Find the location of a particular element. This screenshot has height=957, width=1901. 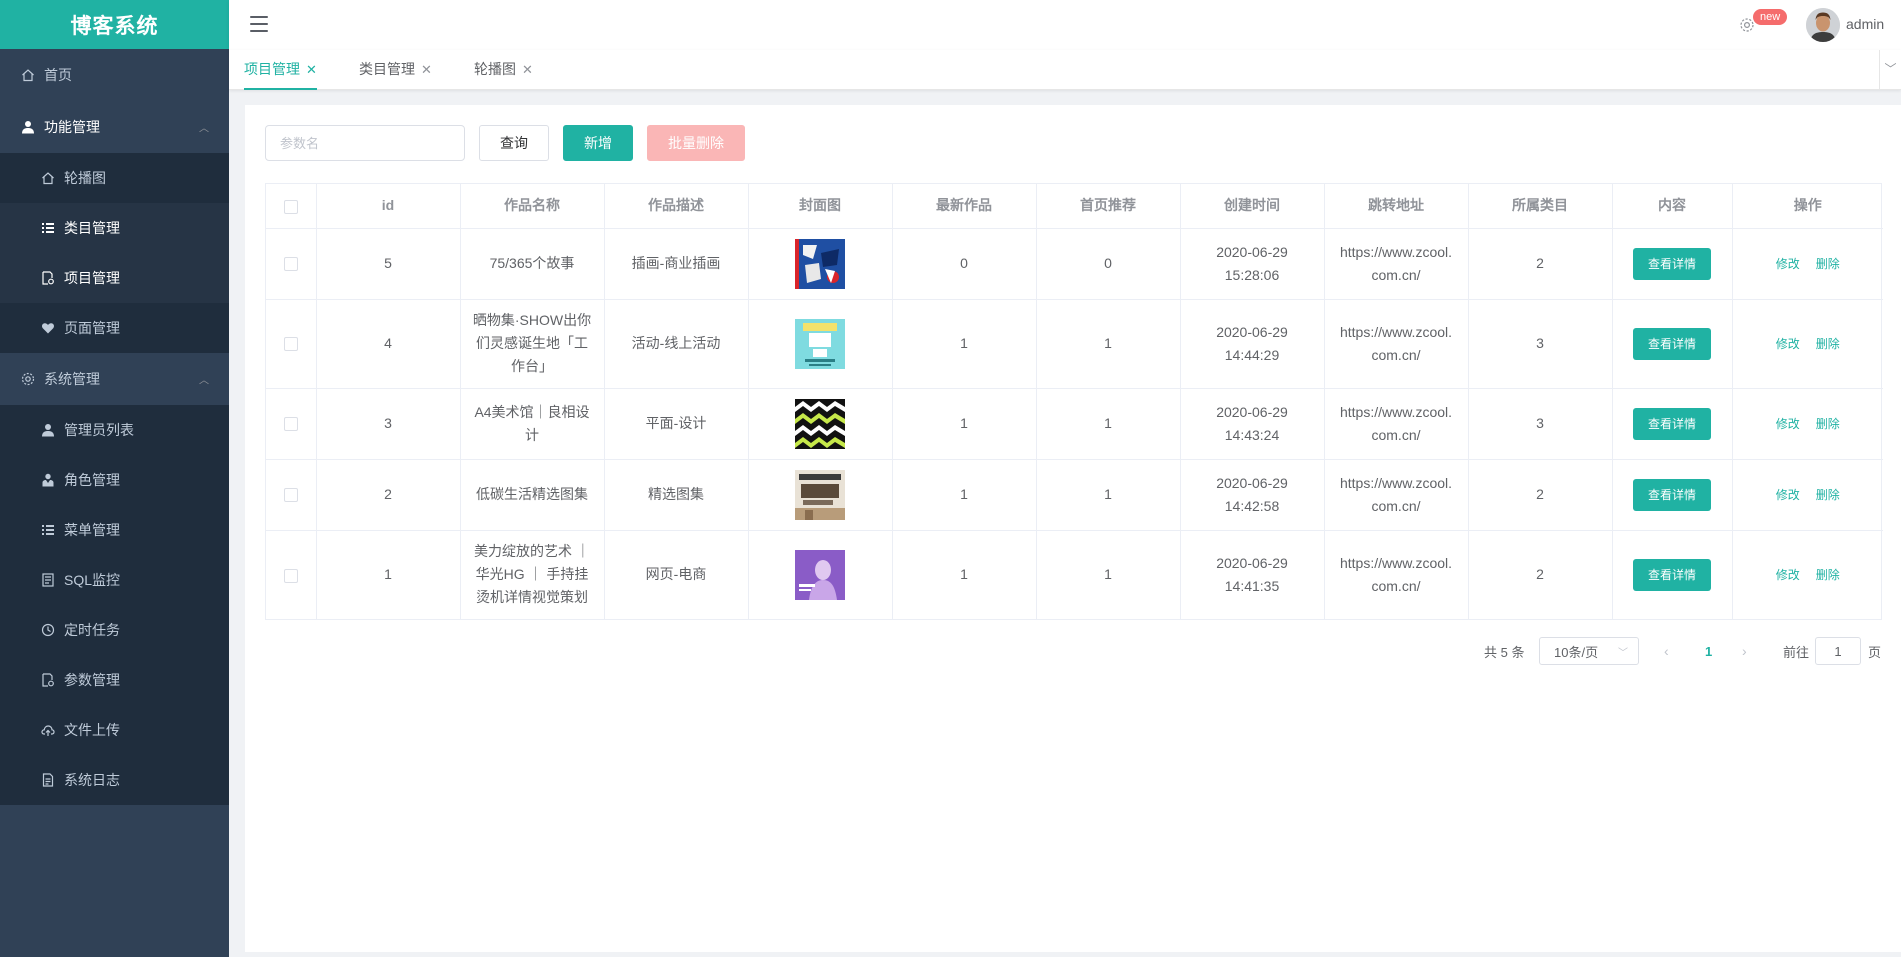

sidebar-item-sql-monitor: SQL监控 is located at coordinates (114, 580).